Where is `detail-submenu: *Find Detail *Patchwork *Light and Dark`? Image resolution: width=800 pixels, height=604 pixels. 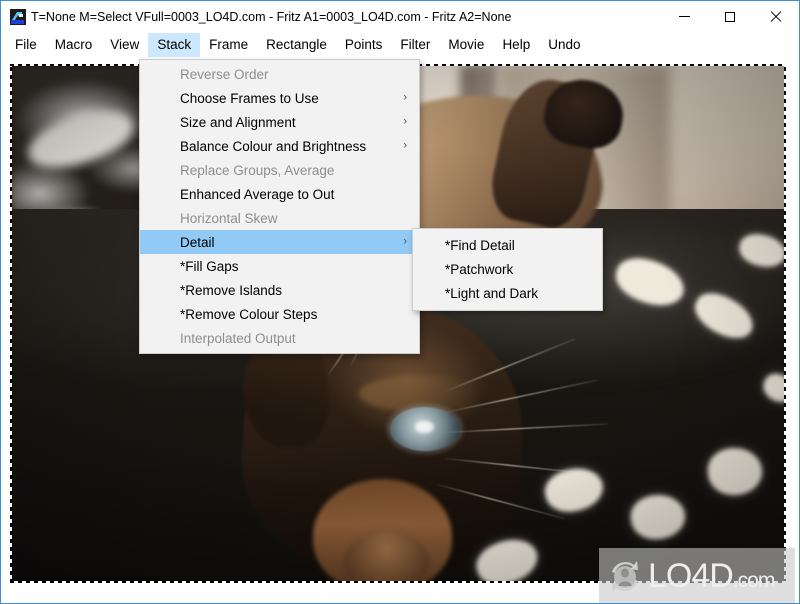 detail-submenu: *Find Detail *Patchwork *Light and Dark is located at coordinates (507, 269).